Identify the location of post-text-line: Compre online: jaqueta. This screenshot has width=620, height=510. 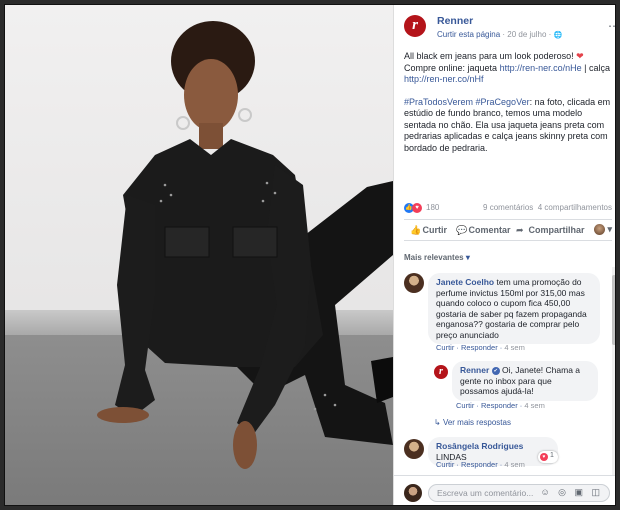
(451, 67).